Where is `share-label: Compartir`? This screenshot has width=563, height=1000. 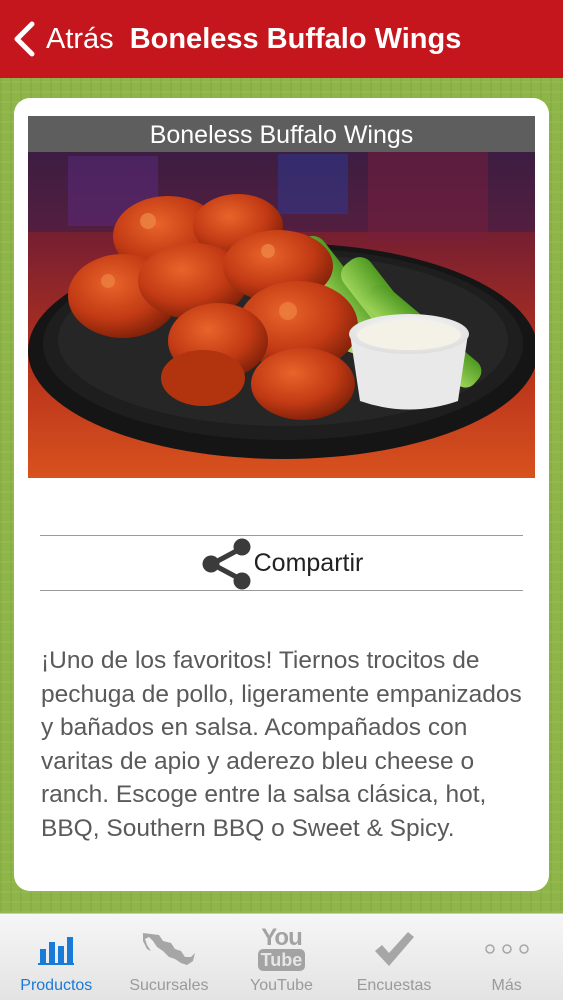 share-label: Compartir is located at coordinates (308, 562).